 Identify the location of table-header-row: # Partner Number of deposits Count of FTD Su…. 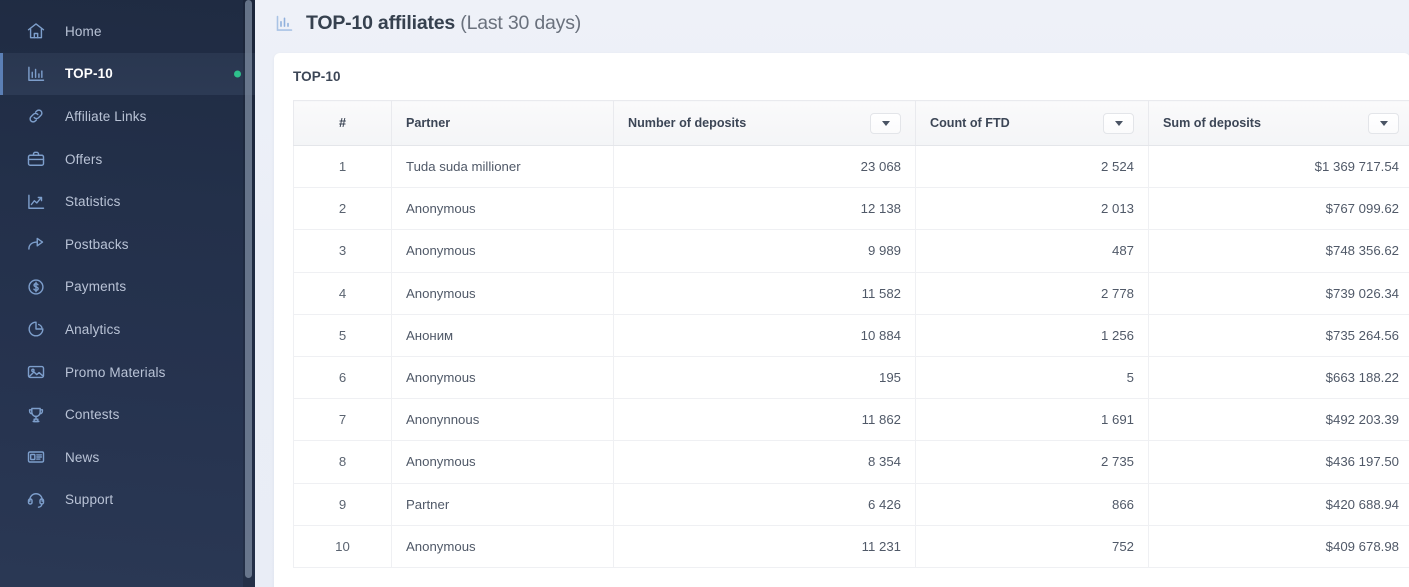
(851, 123).